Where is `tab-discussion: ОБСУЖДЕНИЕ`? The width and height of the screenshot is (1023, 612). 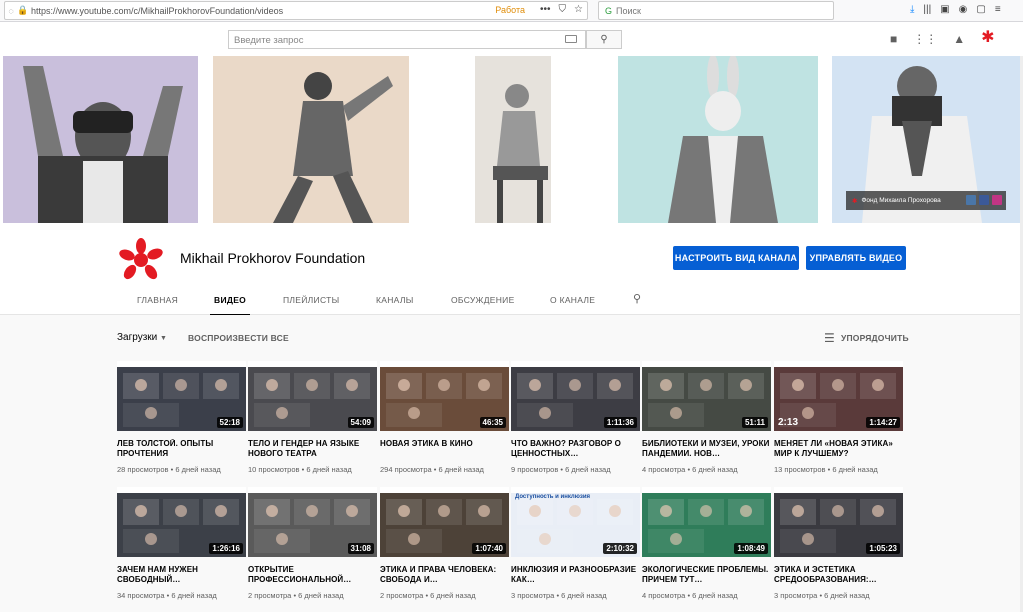 tab-discussion: ОБСУЖДЕНИЕ is located at coordinates (483, 300).